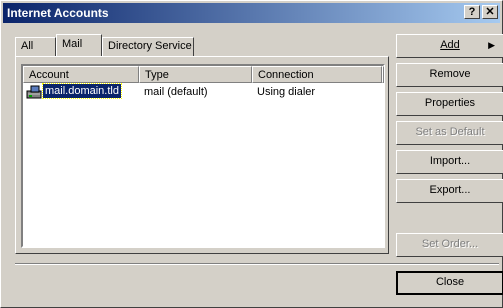  I want to click on tab-directory-service-label: Directory Service, so click(150, 46).